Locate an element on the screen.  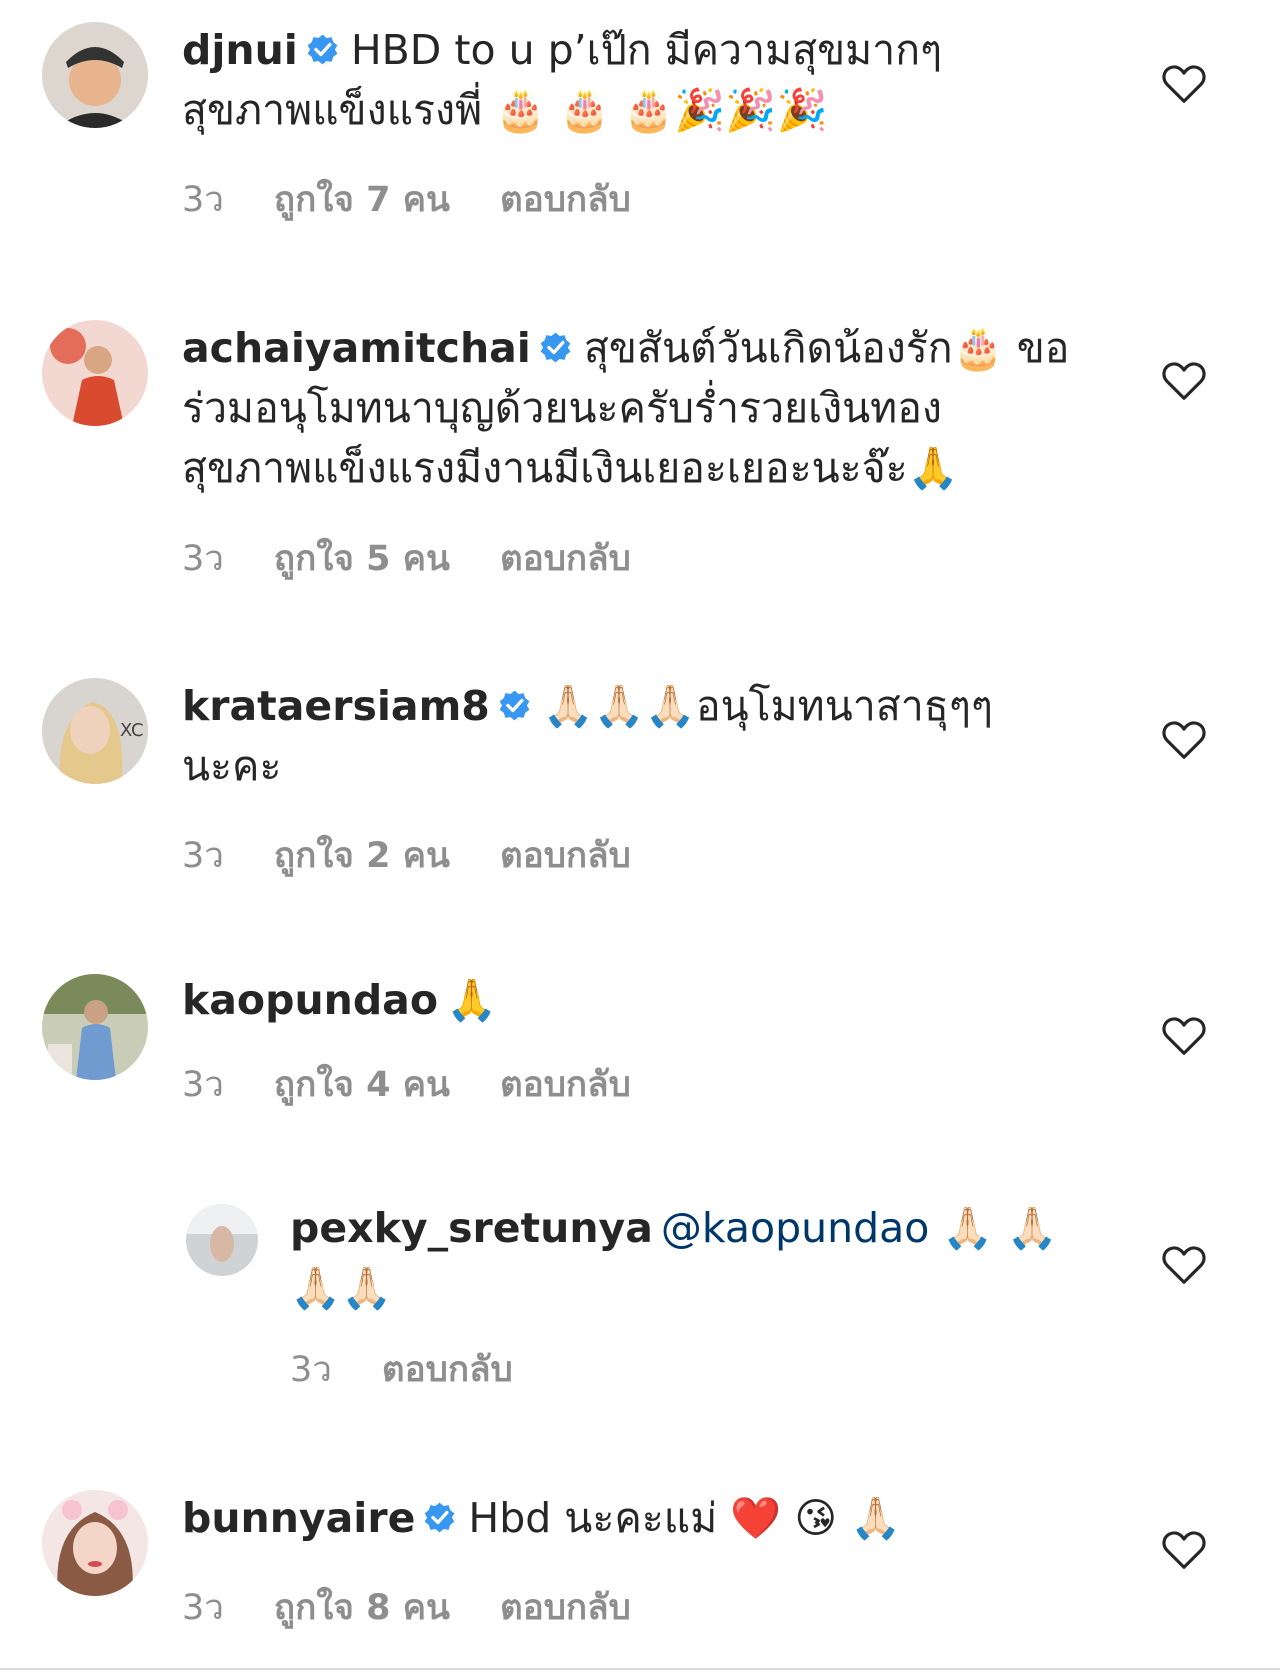
username: achaiyamitchai is located at coordinates (356, 348).